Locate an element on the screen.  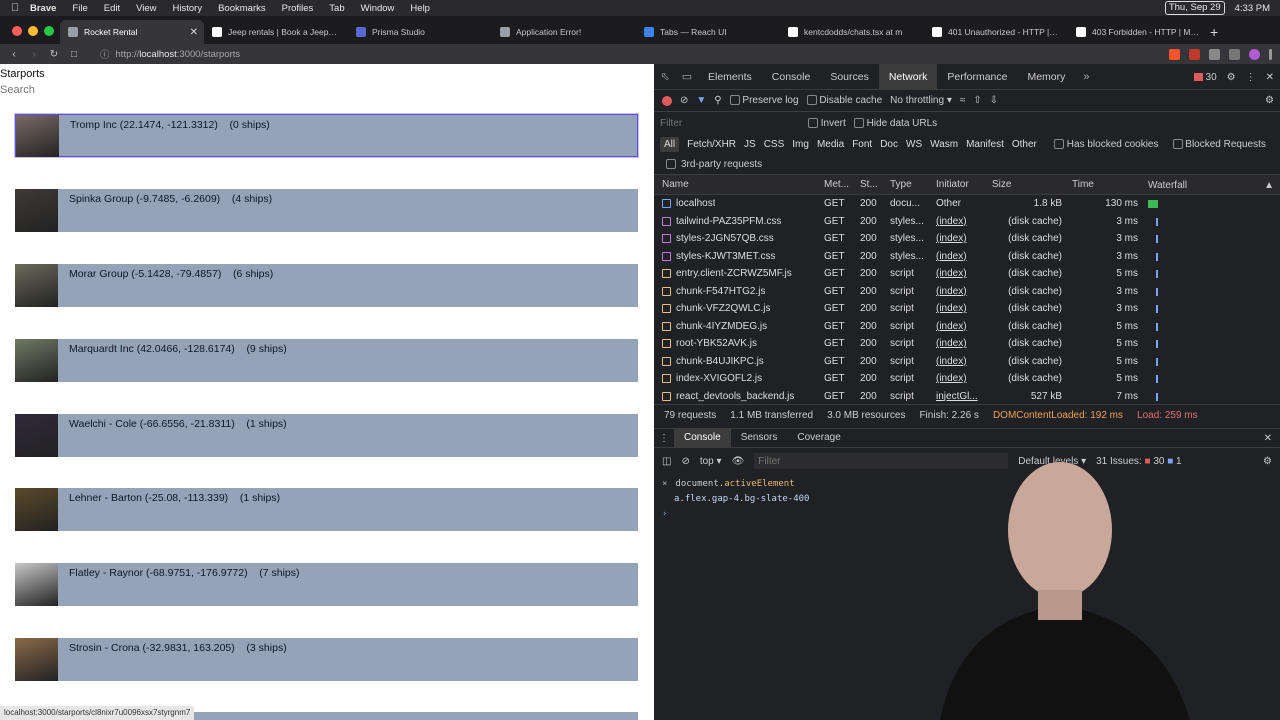
puzzle-icon is located at coordinates (1214, 54).